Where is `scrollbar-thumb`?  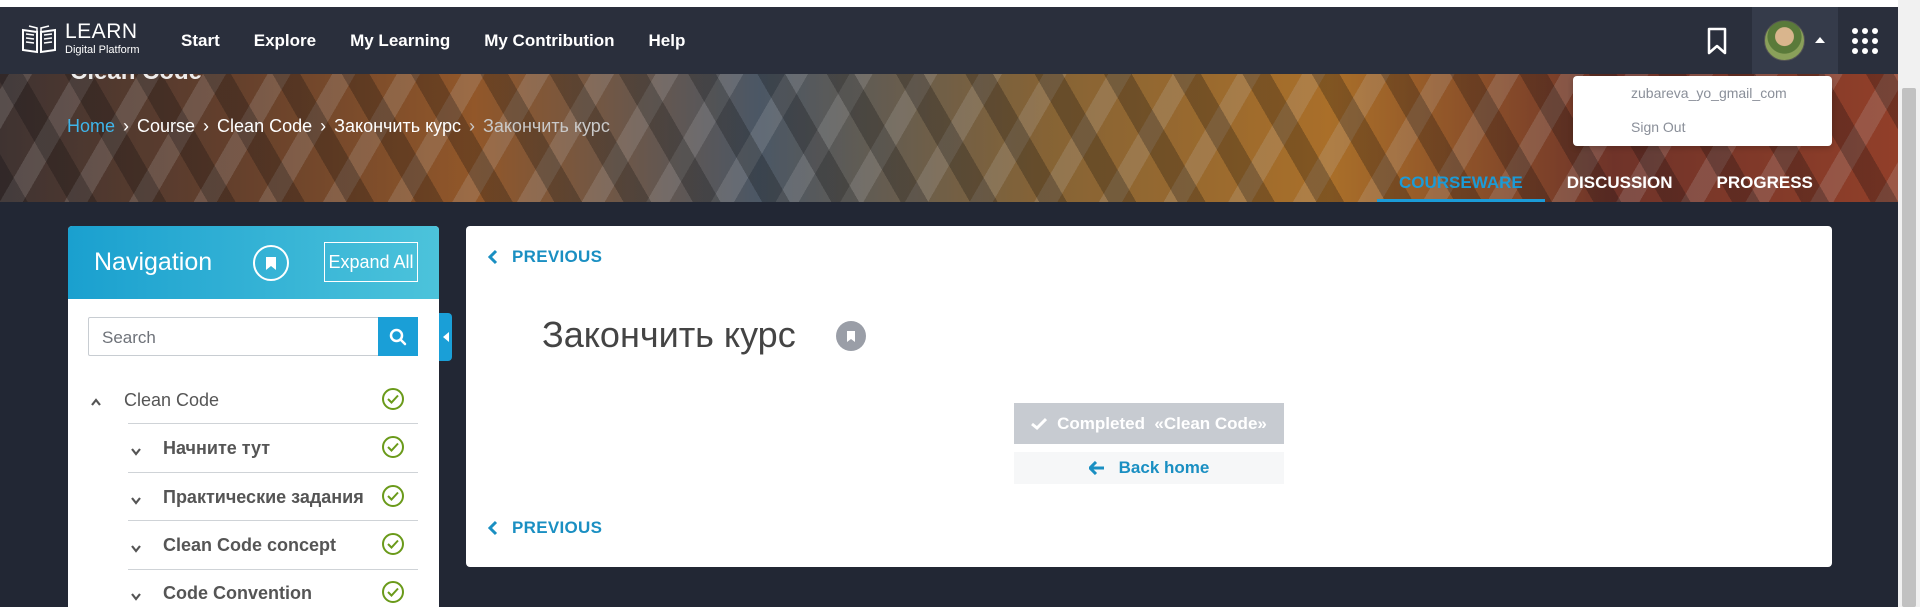
scrollbar-thumb is located at coordinates (1909, 347).